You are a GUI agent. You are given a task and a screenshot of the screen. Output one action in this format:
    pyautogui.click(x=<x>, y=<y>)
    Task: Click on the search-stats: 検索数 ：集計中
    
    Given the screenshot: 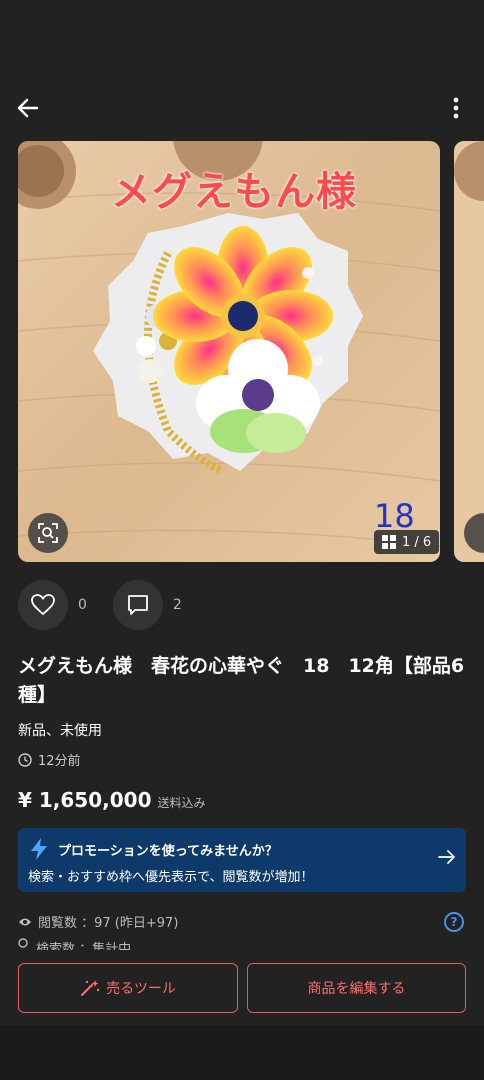 What is the action you would take?
    pyautogui.click(x=74, y=944)
    